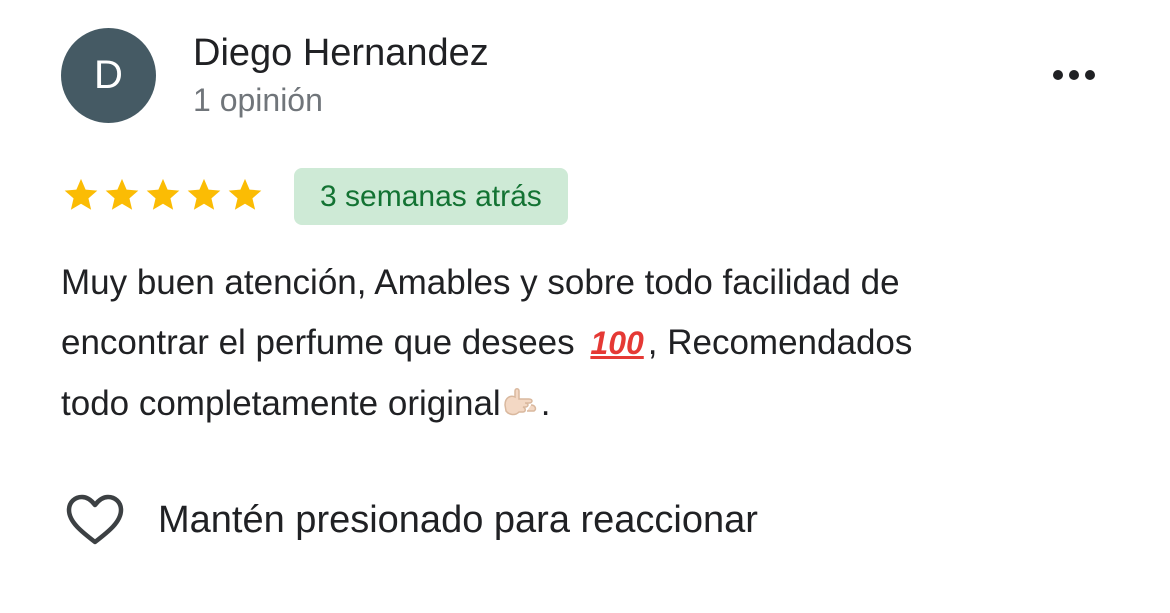  I want to click on react-button: Mantén presionado para reaccionar, so click(411, 520).